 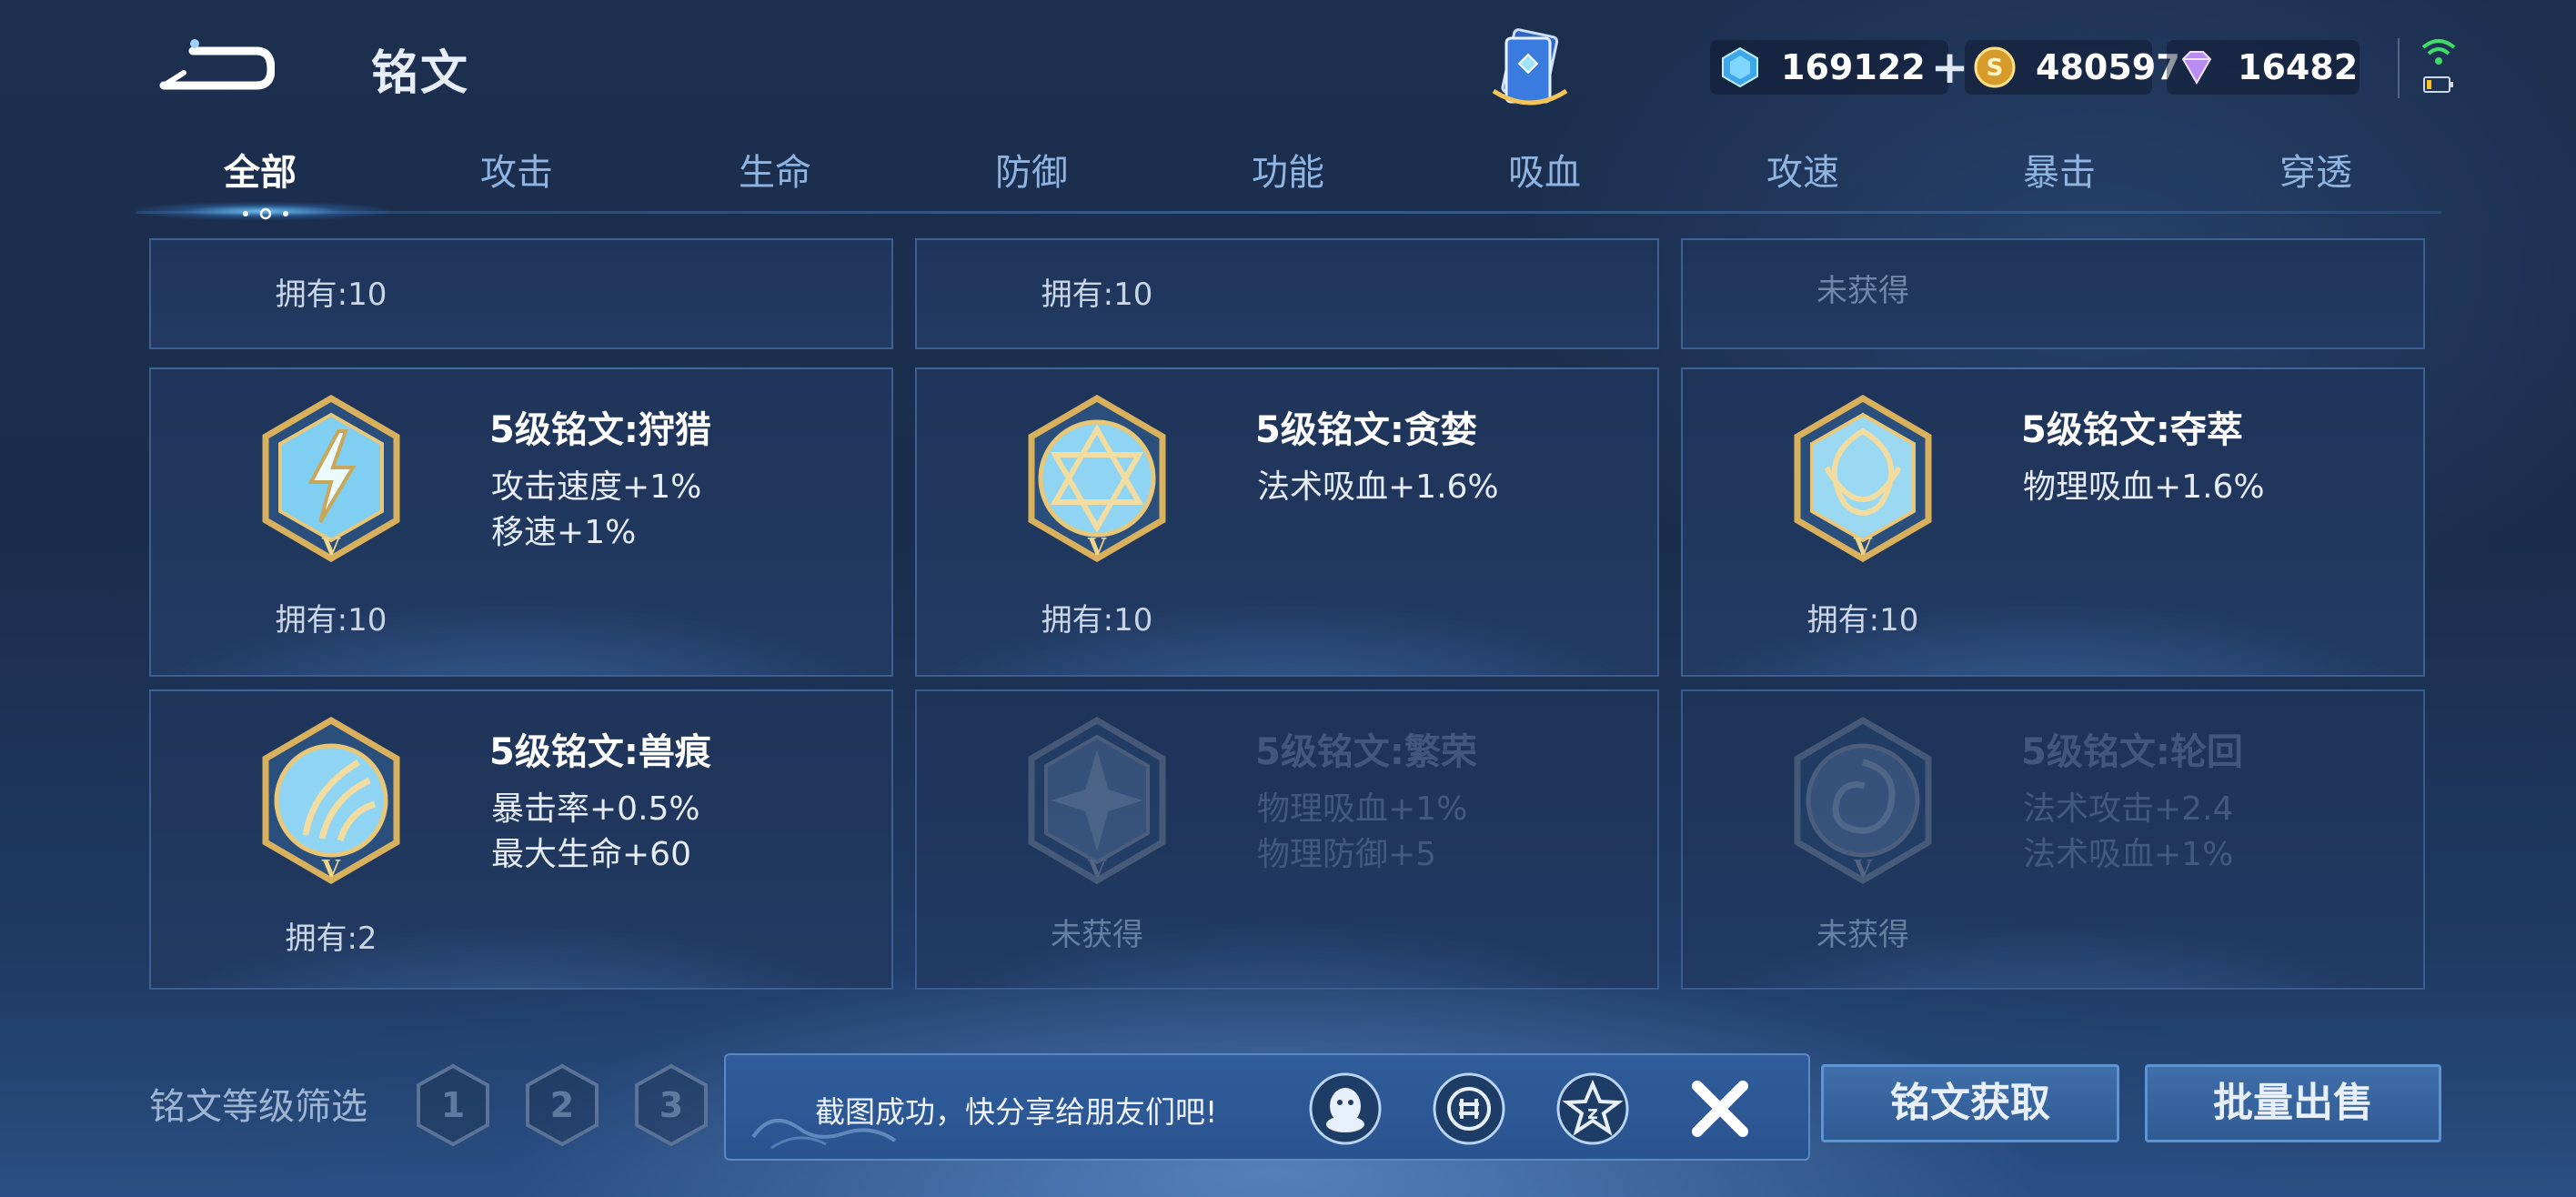 I want to click on rune-name: 5级铭文:兽痕, so click(x=600, y=752).